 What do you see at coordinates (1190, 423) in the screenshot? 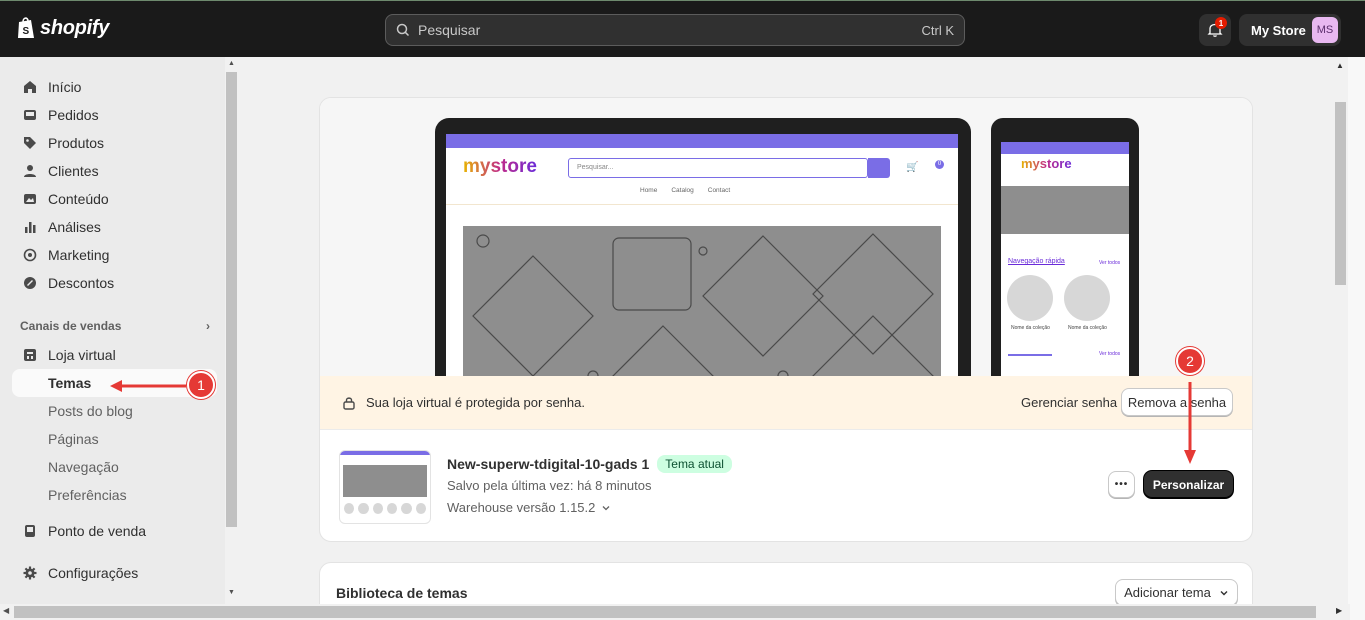
I see `annotation-arrow-down` at bounding box center [1190, 423].